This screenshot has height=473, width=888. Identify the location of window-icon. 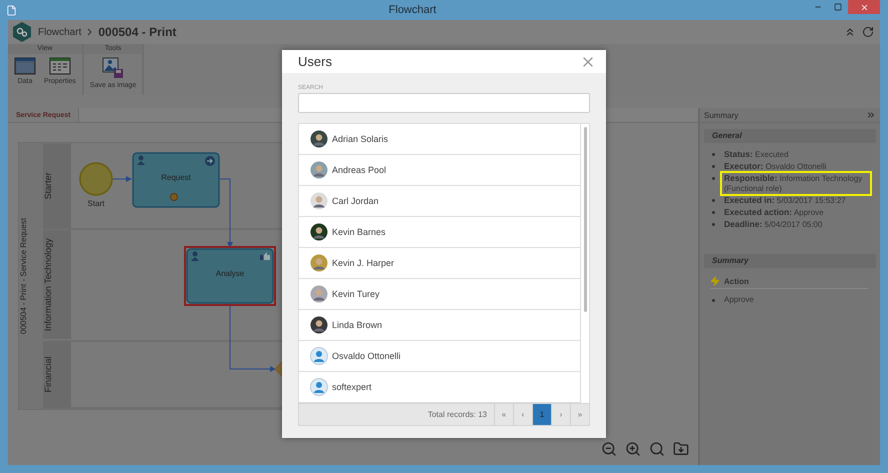
(25, 66).